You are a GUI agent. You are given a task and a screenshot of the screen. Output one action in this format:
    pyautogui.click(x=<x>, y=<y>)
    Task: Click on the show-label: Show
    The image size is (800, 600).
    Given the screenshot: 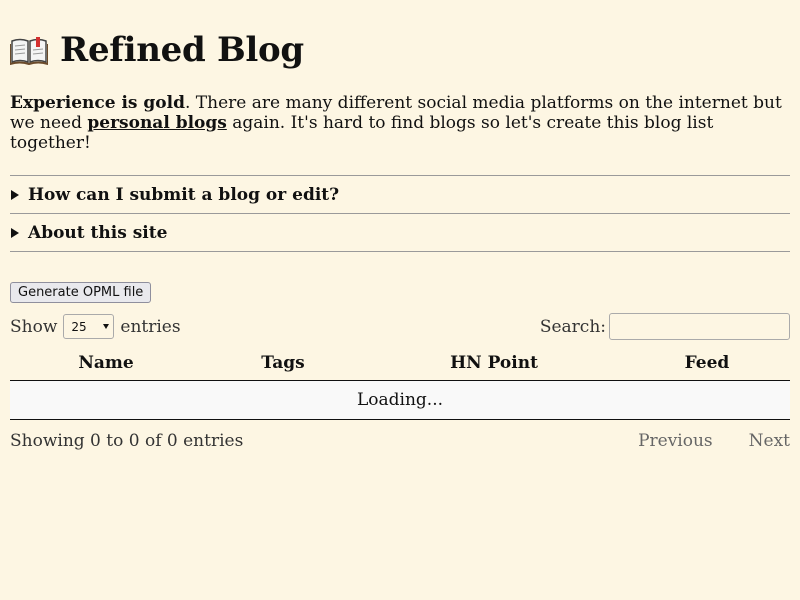 What is the action you would take?
    pyautogui.click(x=34, y=326)
    